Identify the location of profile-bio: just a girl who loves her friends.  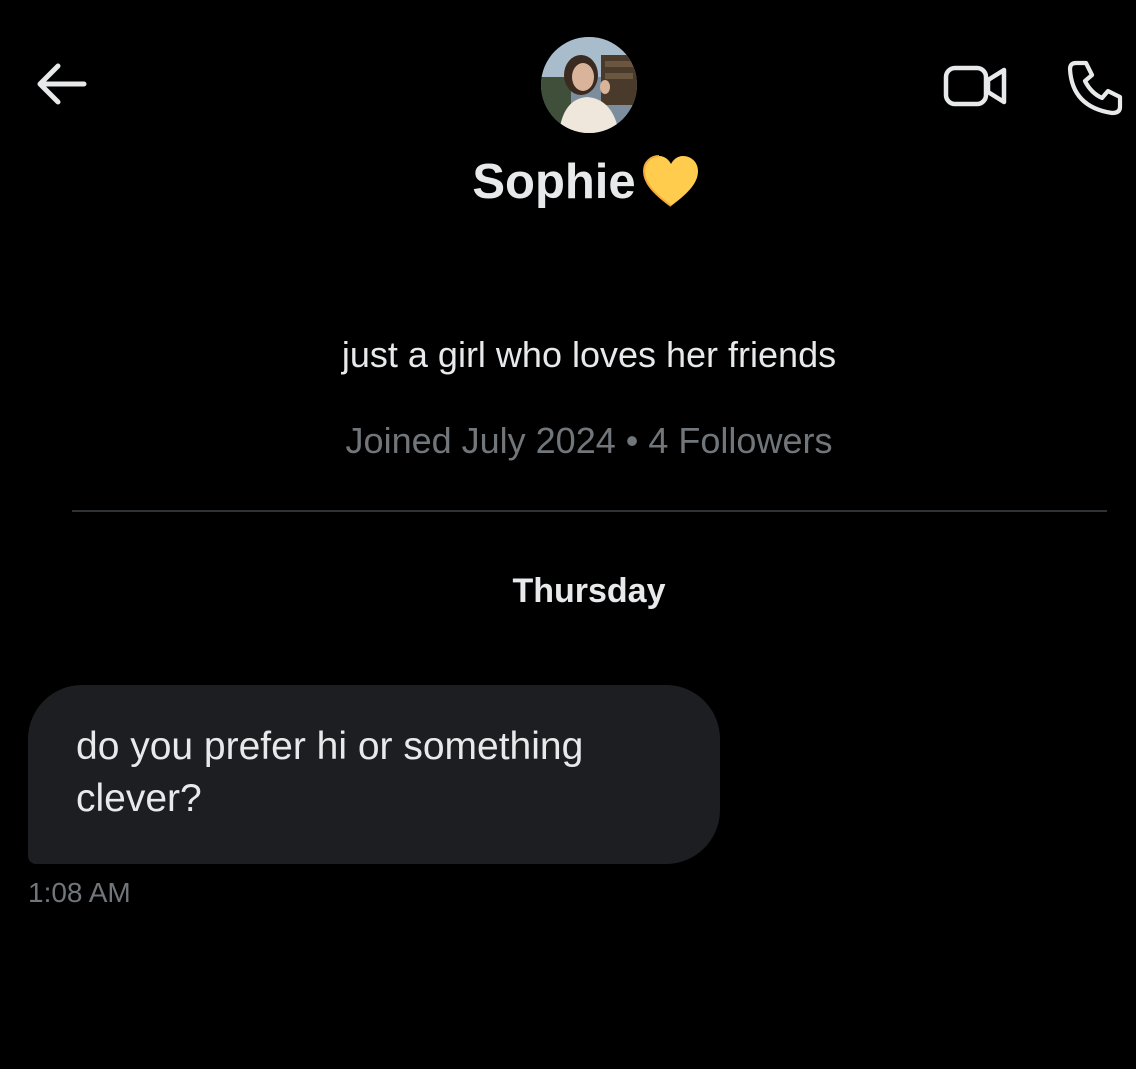
(589, 354).